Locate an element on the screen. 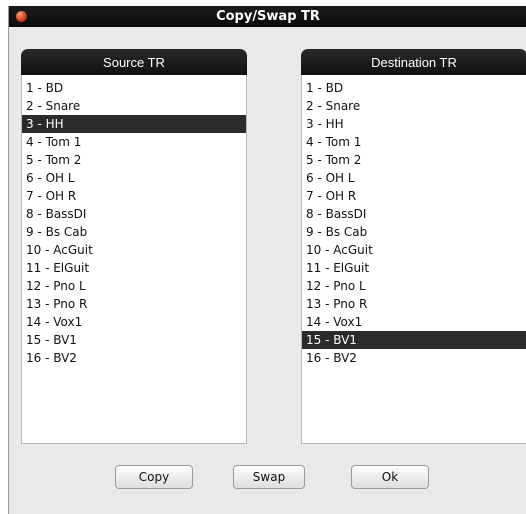 The image size is (526, 514). window-title: Copy/Swap TR is located at coordinates (268, 16).